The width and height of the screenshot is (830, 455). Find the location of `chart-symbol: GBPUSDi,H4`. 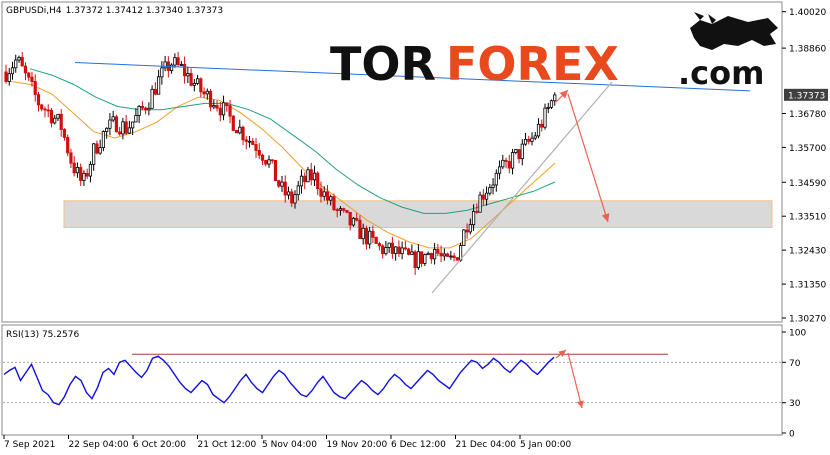

chart-symbol: GBPUSDi,H4 is located at coordinates (34, 11).